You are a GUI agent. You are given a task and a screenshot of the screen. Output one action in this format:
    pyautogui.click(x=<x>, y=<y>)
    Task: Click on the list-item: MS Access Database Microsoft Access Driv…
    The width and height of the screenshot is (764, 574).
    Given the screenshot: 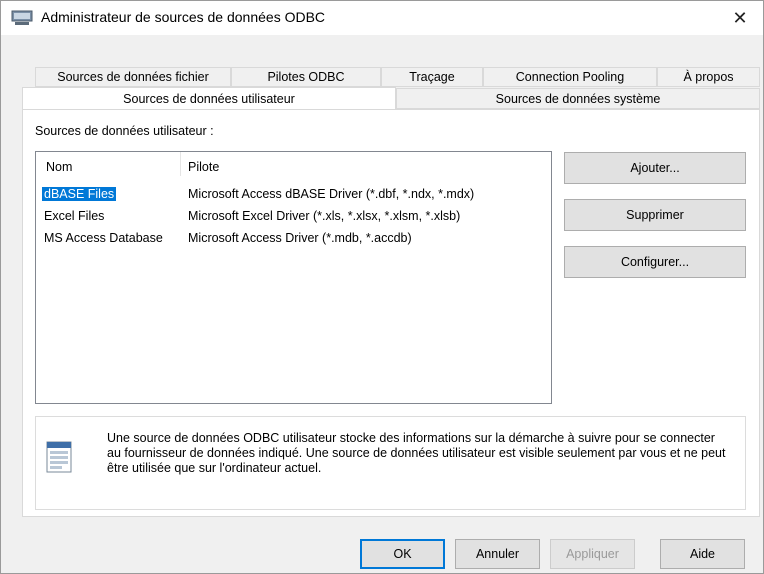 What is the action you would take?
    pyautogui.click(x=292, y=239)
    